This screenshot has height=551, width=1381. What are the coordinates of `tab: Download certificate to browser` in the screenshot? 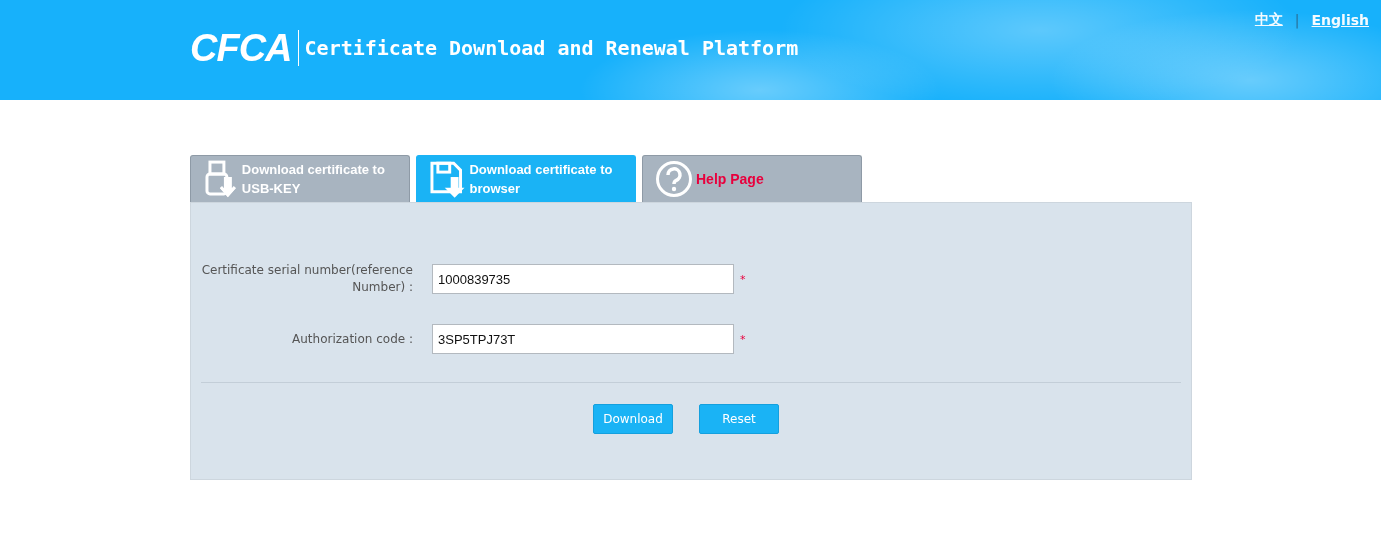 It's located at (526, 178).